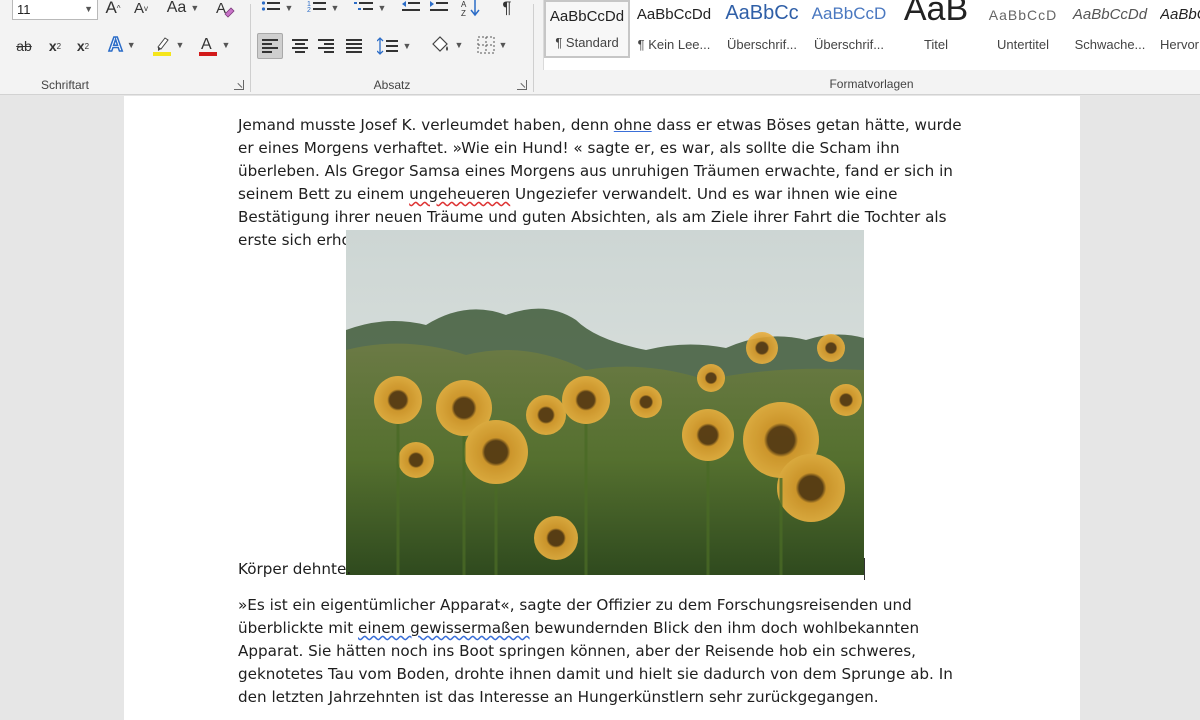  What do you see at coordinates (439, 44) in the screenshot?
I see `paint-bucket-icon` at bounding box center [439, 44].